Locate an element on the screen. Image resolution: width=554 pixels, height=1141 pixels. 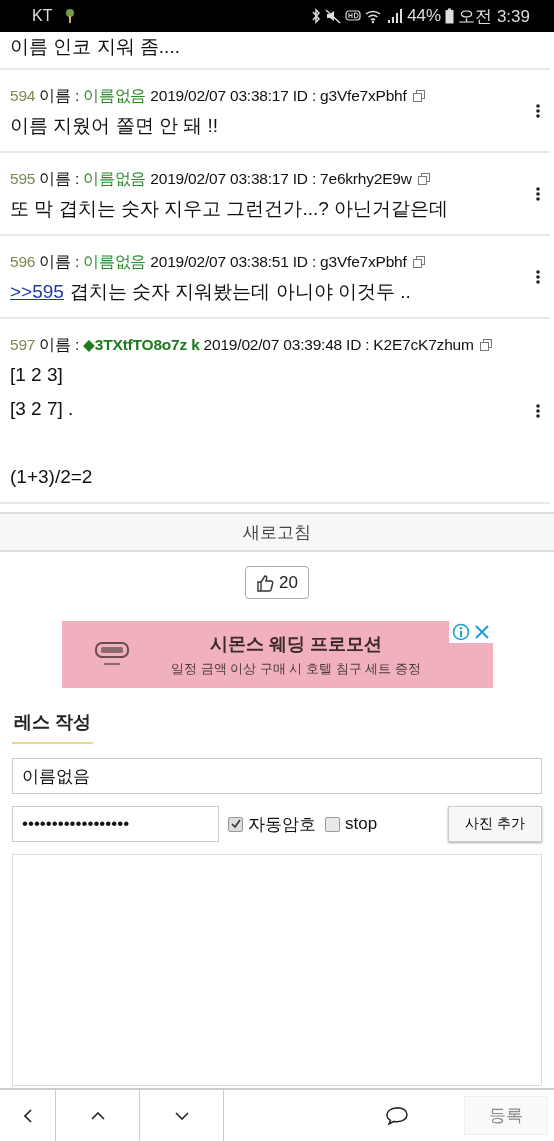
ad-title: 시몬스 웨딩 프로모션 is located at coordinates (296, 644).